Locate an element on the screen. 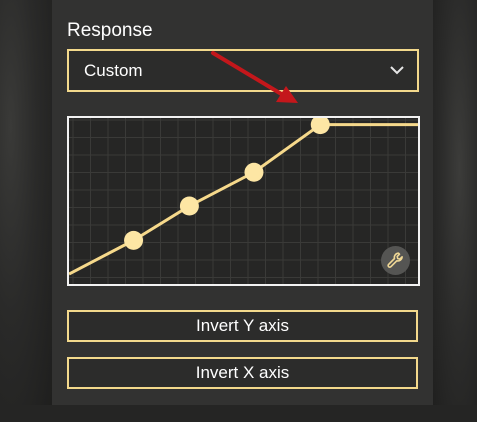 The height and width of the screenshot is (422, 477). invert-x-axis-button: Invert X axis is located at coordinates (242, 373).